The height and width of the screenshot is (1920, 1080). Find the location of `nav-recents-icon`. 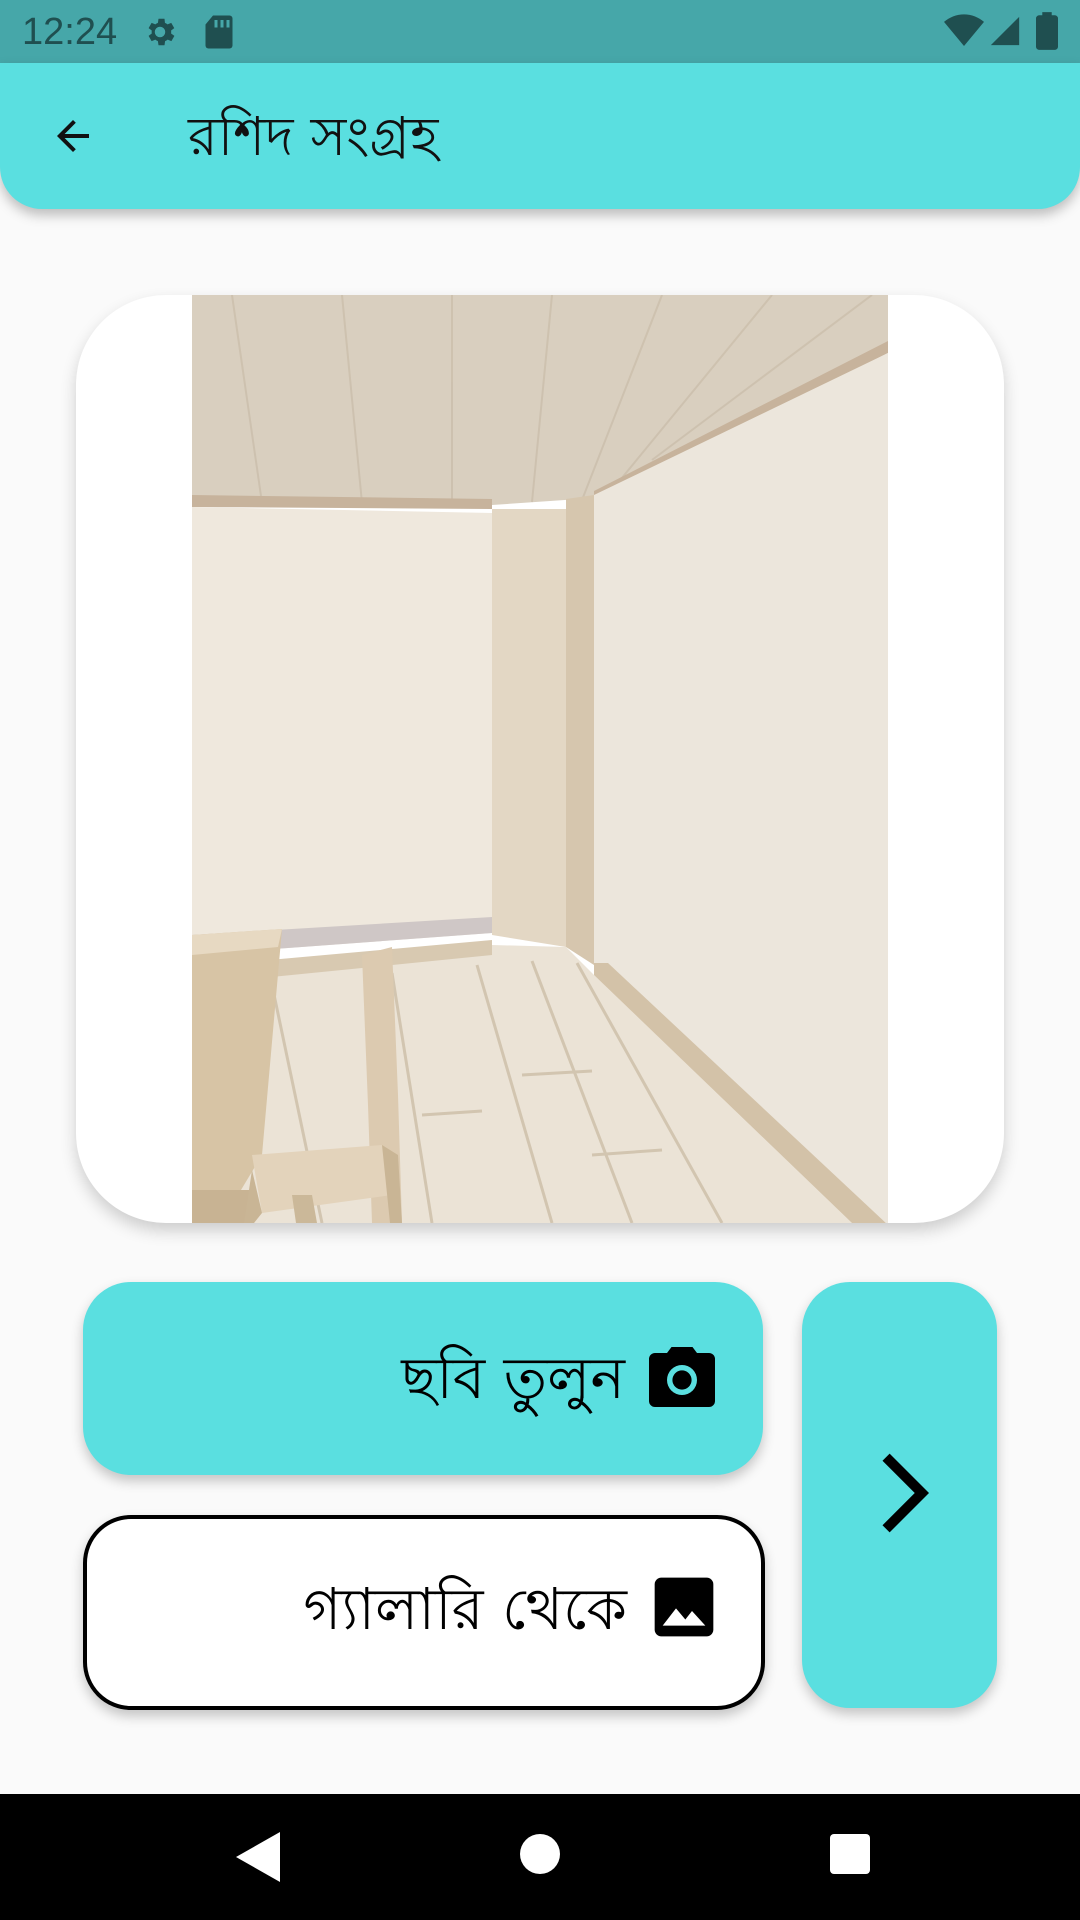

nav-recents-icon is located at coordinates (850, 1856).